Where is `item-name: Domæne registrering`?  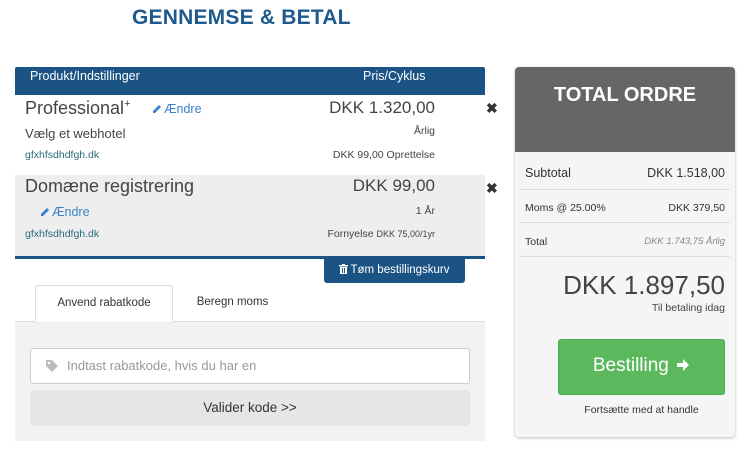 item-name: Domæne registrering is located at coordinates (110, 186).